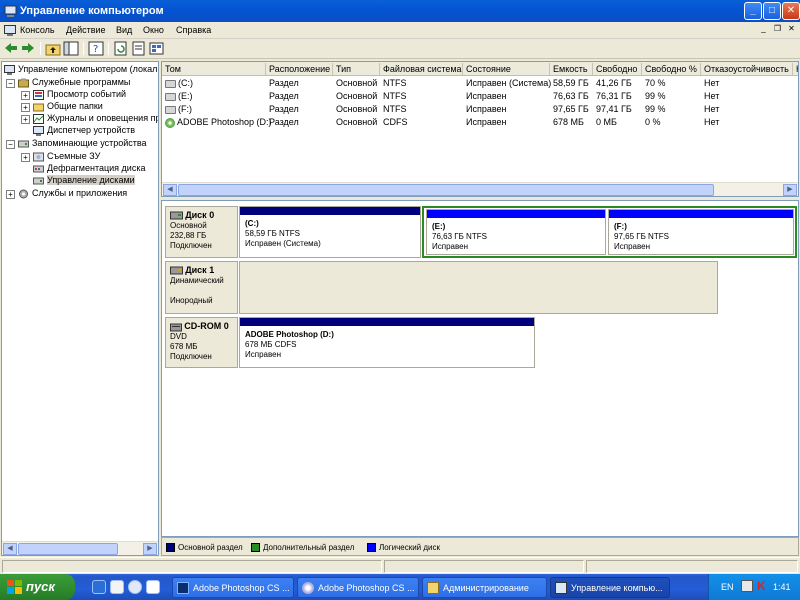 This screenshot has height=600, width=800. What do you see at coordinates (777, 29) in the screenshot?
I see `mdi-restore-button: ❐` at bounding box center [777, 29].